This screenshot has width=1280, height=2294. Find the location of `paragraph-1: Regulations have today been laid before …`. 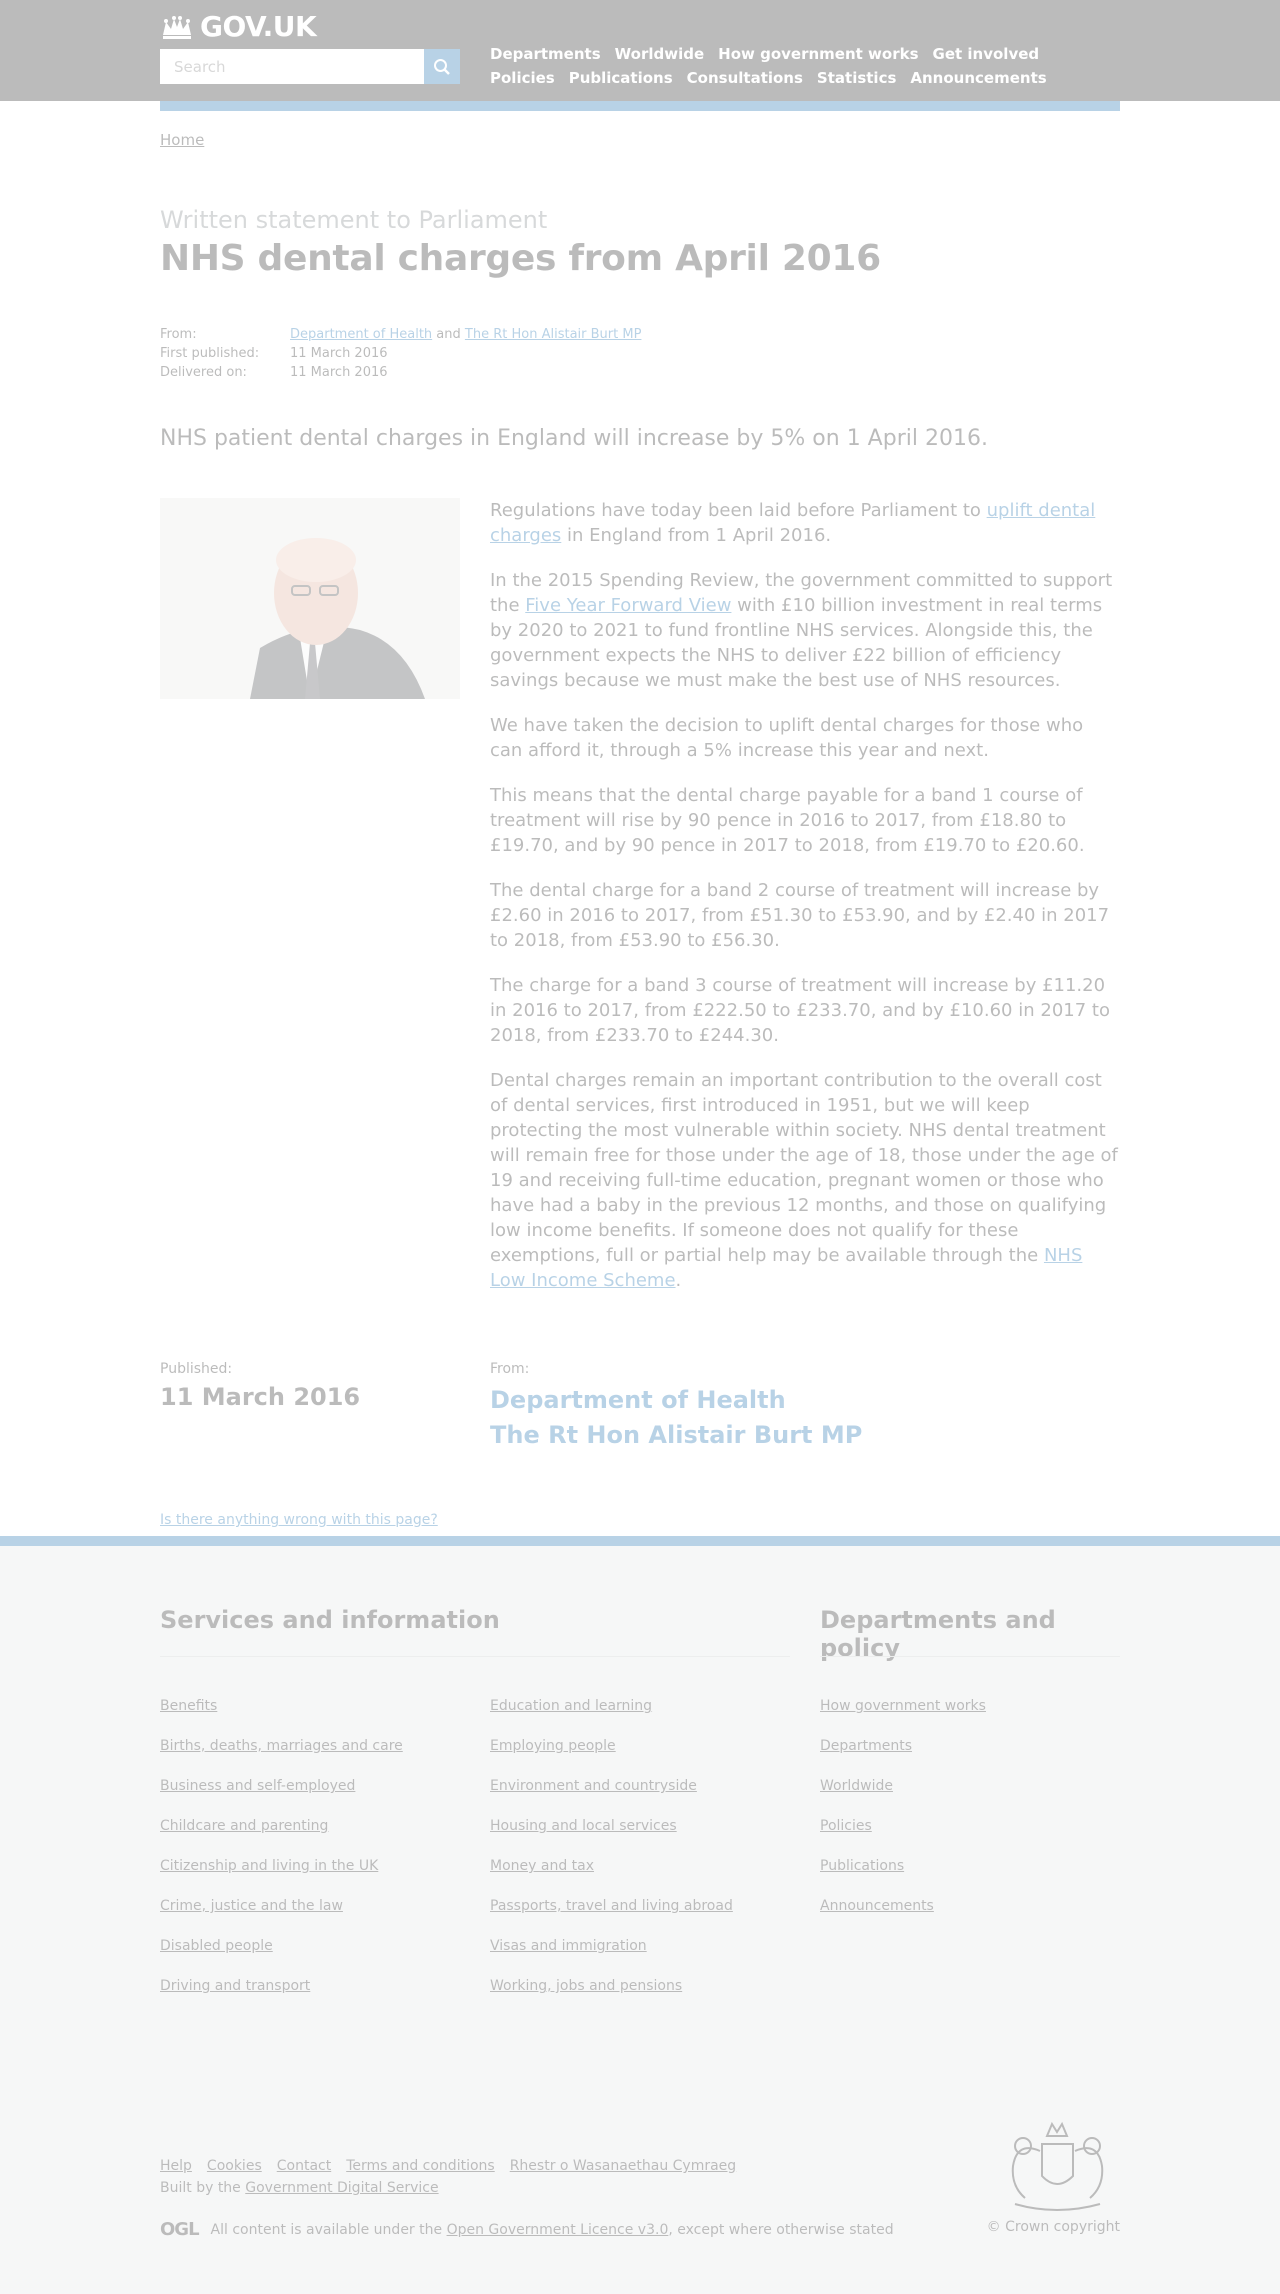

paragraph-1: Regulations have today been laid before … is located at coordinates (805, 523).